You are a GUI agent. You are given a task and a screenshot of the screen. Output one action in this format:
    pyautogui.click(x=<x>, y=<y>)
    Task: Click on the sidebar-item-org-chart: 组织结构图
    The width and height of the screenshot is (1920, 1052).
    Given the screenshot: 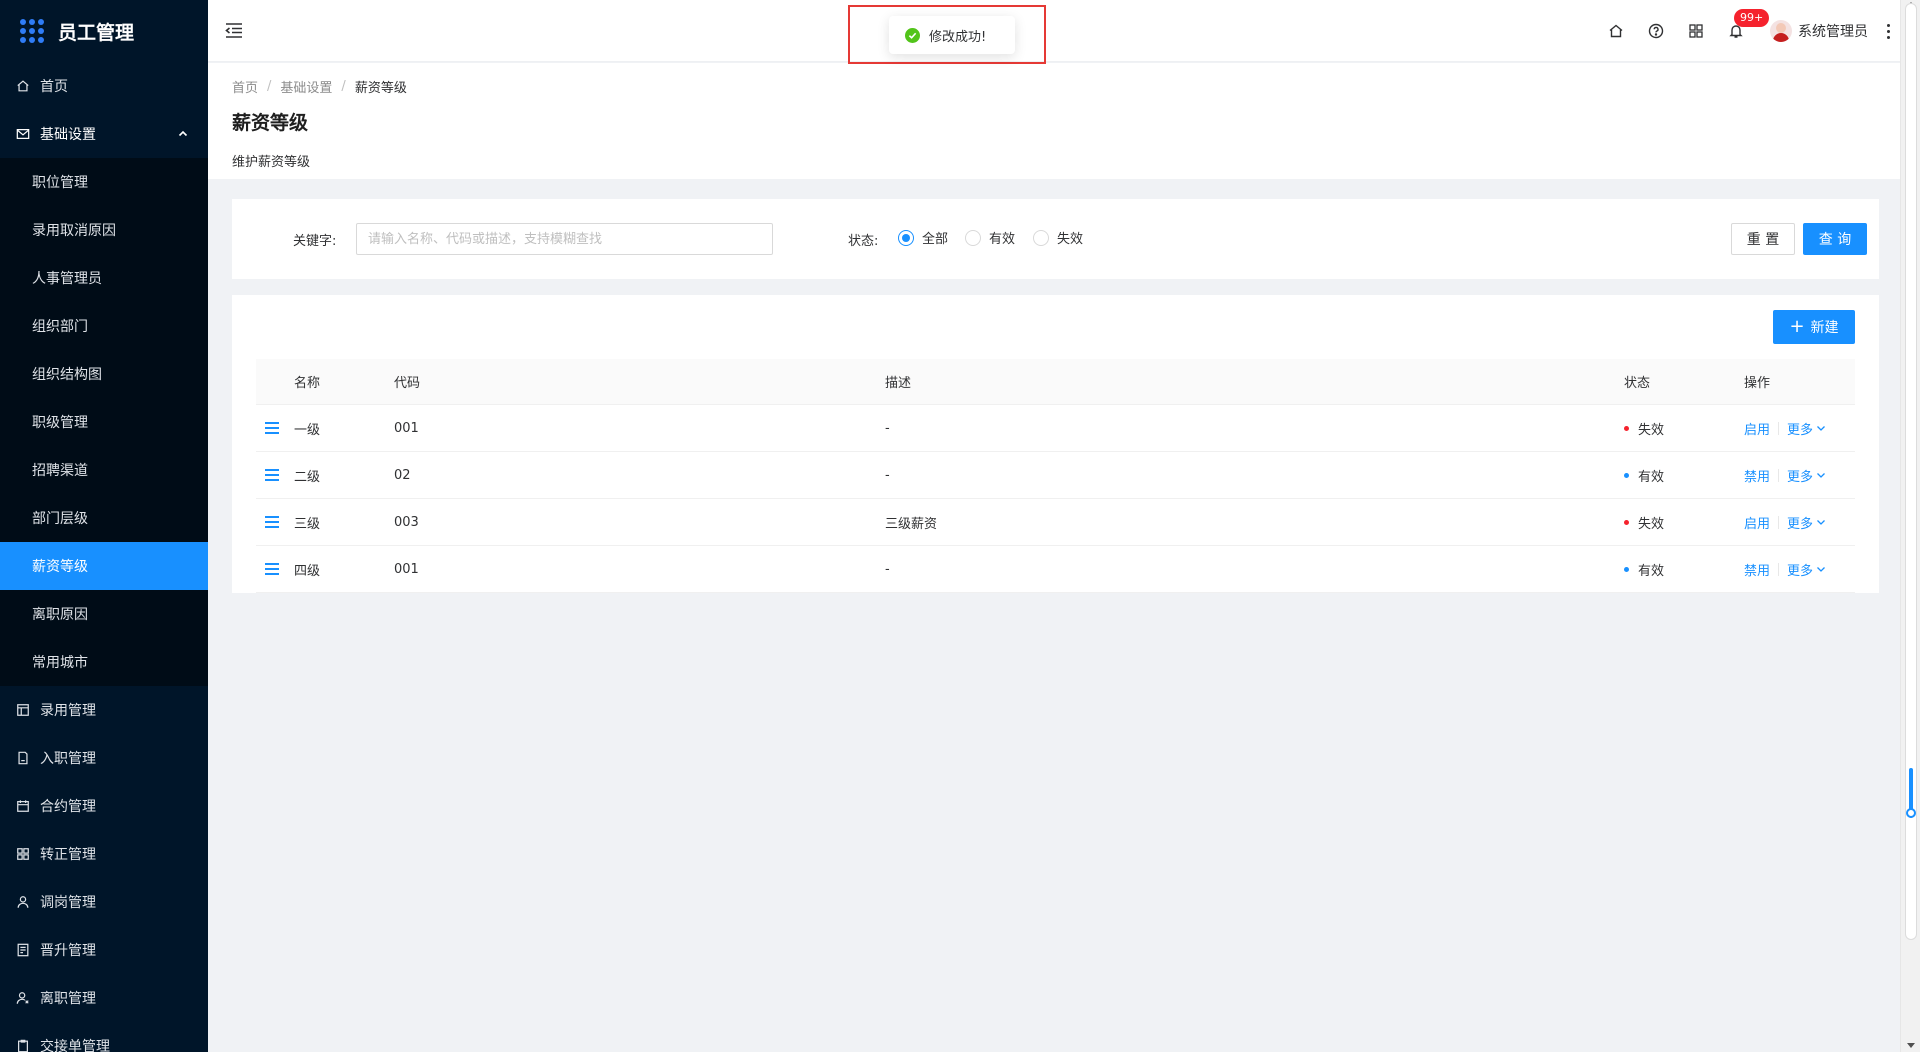 What is the action you would take?
    pyautogui.click(x=104, y=374)
    